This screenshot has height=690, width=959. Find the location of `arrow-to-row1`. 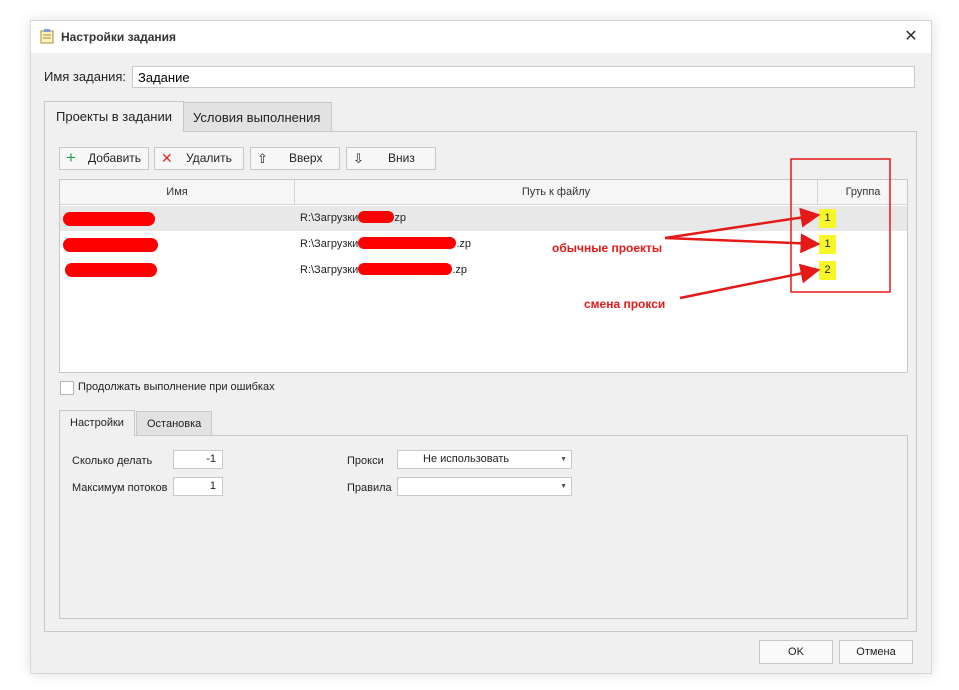

arrow-to-row1 is located at coordinates (742, 223).